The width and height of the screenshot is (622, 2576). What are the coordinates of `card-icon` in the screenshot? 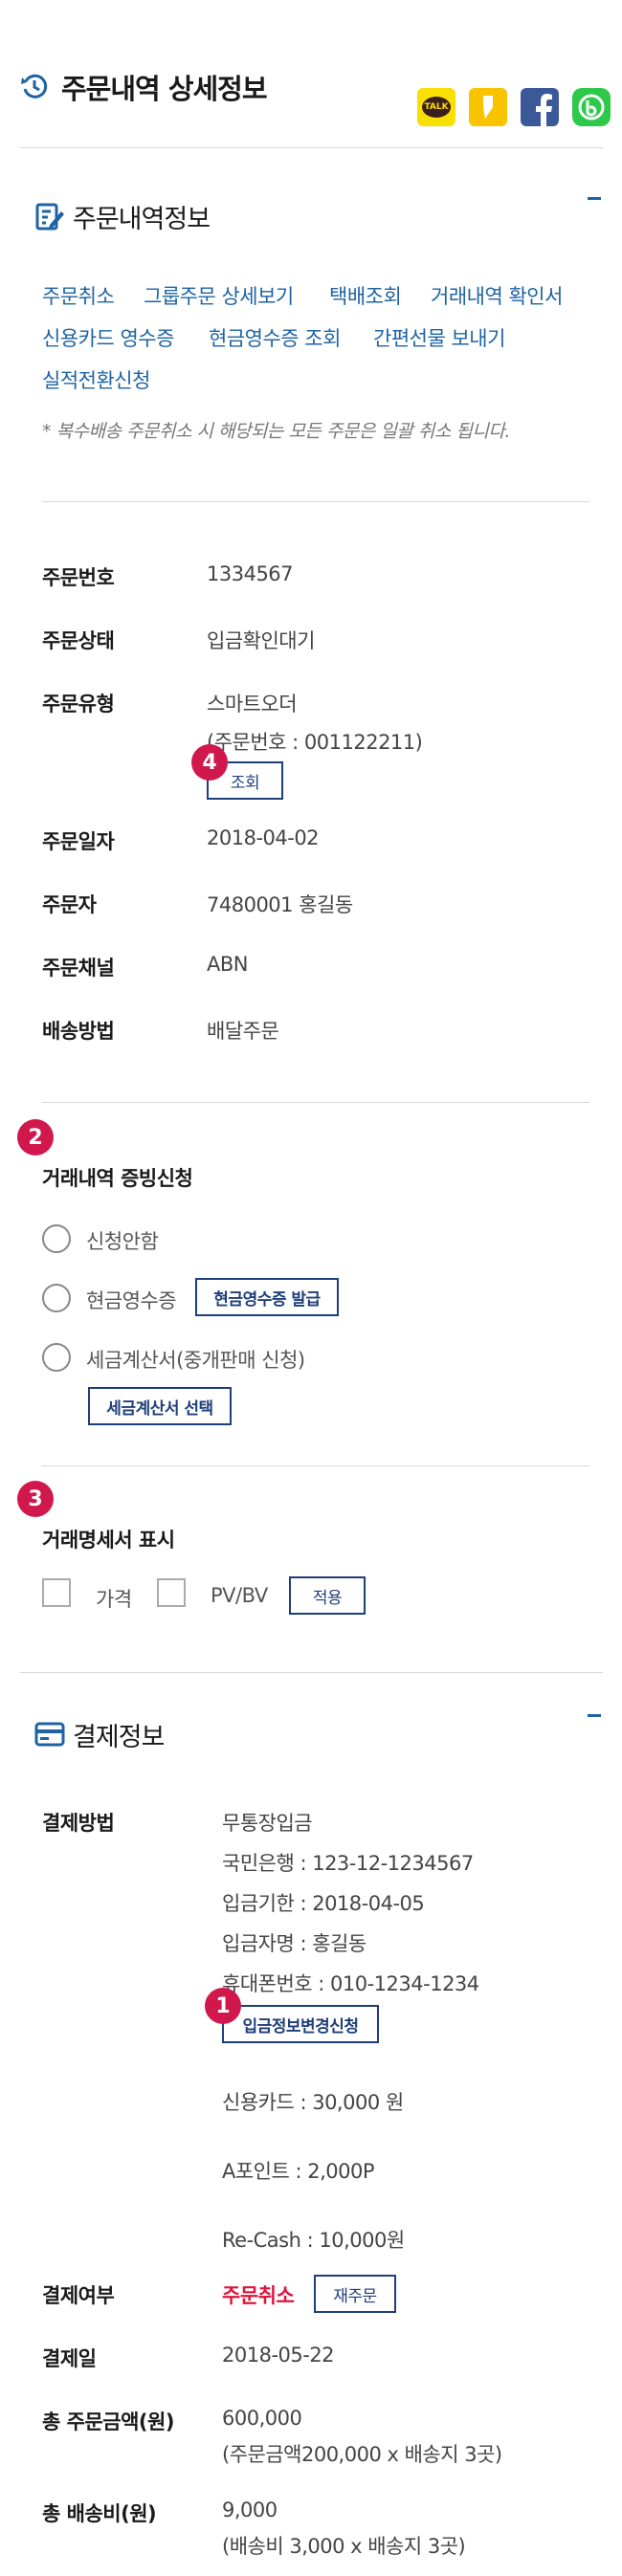 It's located at (49, 1735).